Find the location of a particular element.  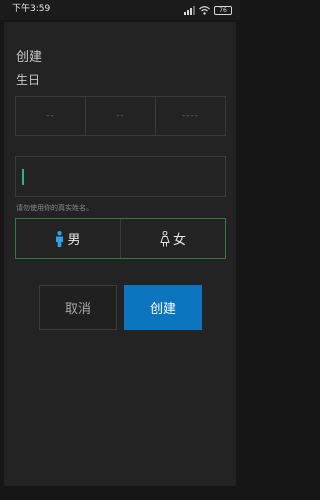

gender-male-option: 男 is located at coordinates (68, 238).